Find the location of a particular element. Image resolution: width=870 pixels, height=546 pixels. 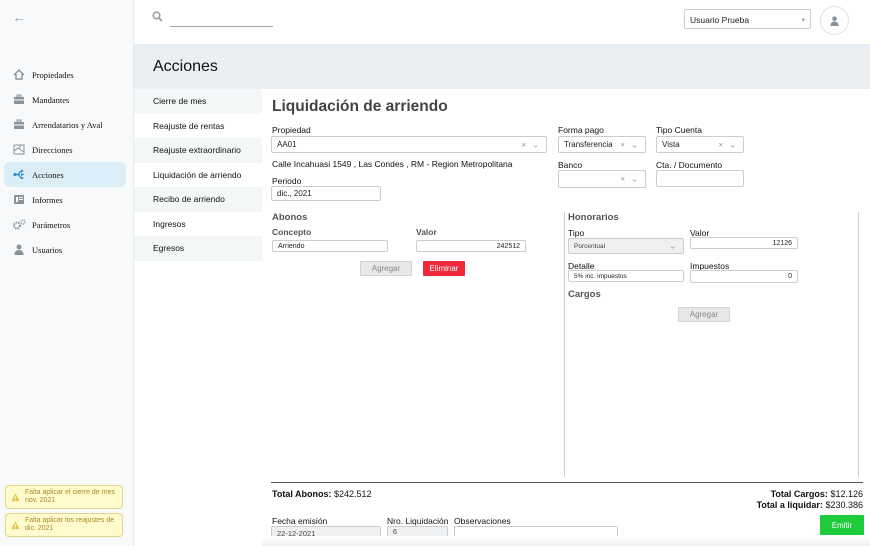

sidebar-item-usuarios: Usuarios is located at coordinates (65, 249).